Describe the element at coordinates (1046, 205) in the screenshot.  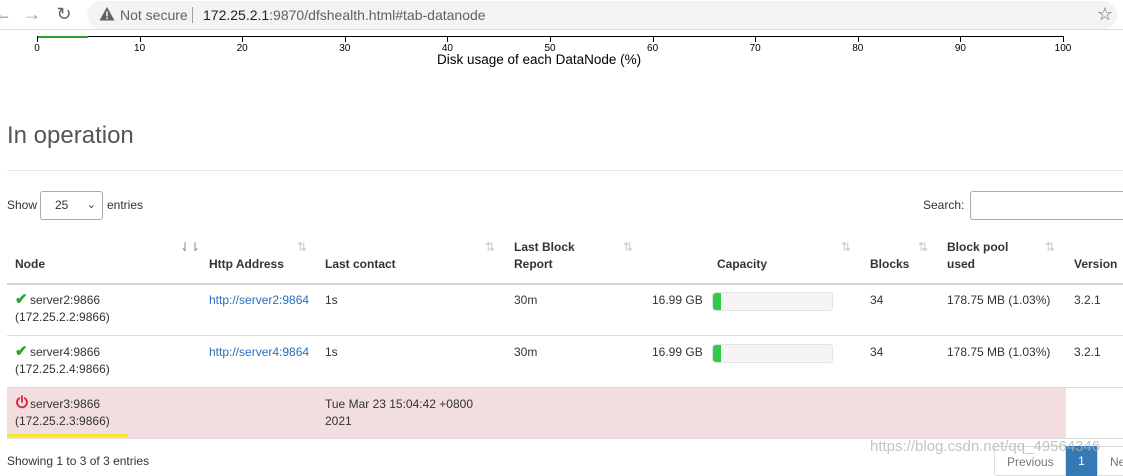
I see `search-input` at that location.